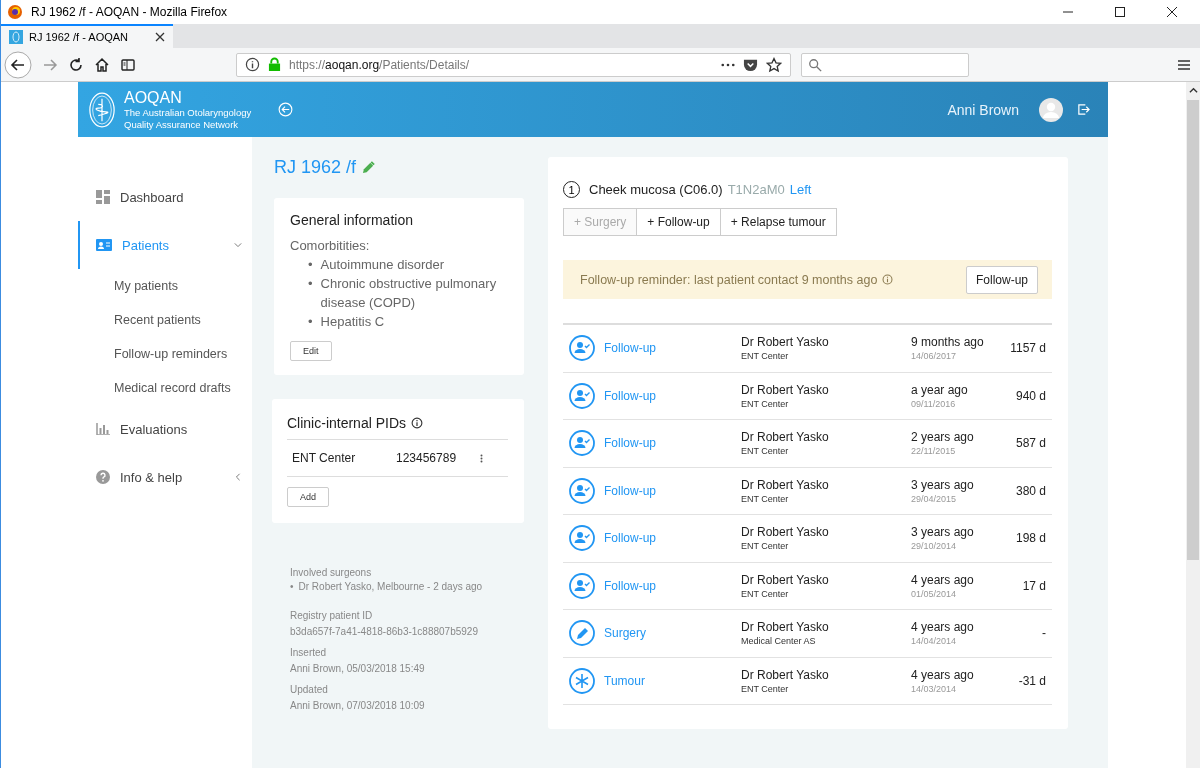  What do you see at coordinates (728, 64) in the screenshot?
I see `more-icon` at bounding box center [728, 64].